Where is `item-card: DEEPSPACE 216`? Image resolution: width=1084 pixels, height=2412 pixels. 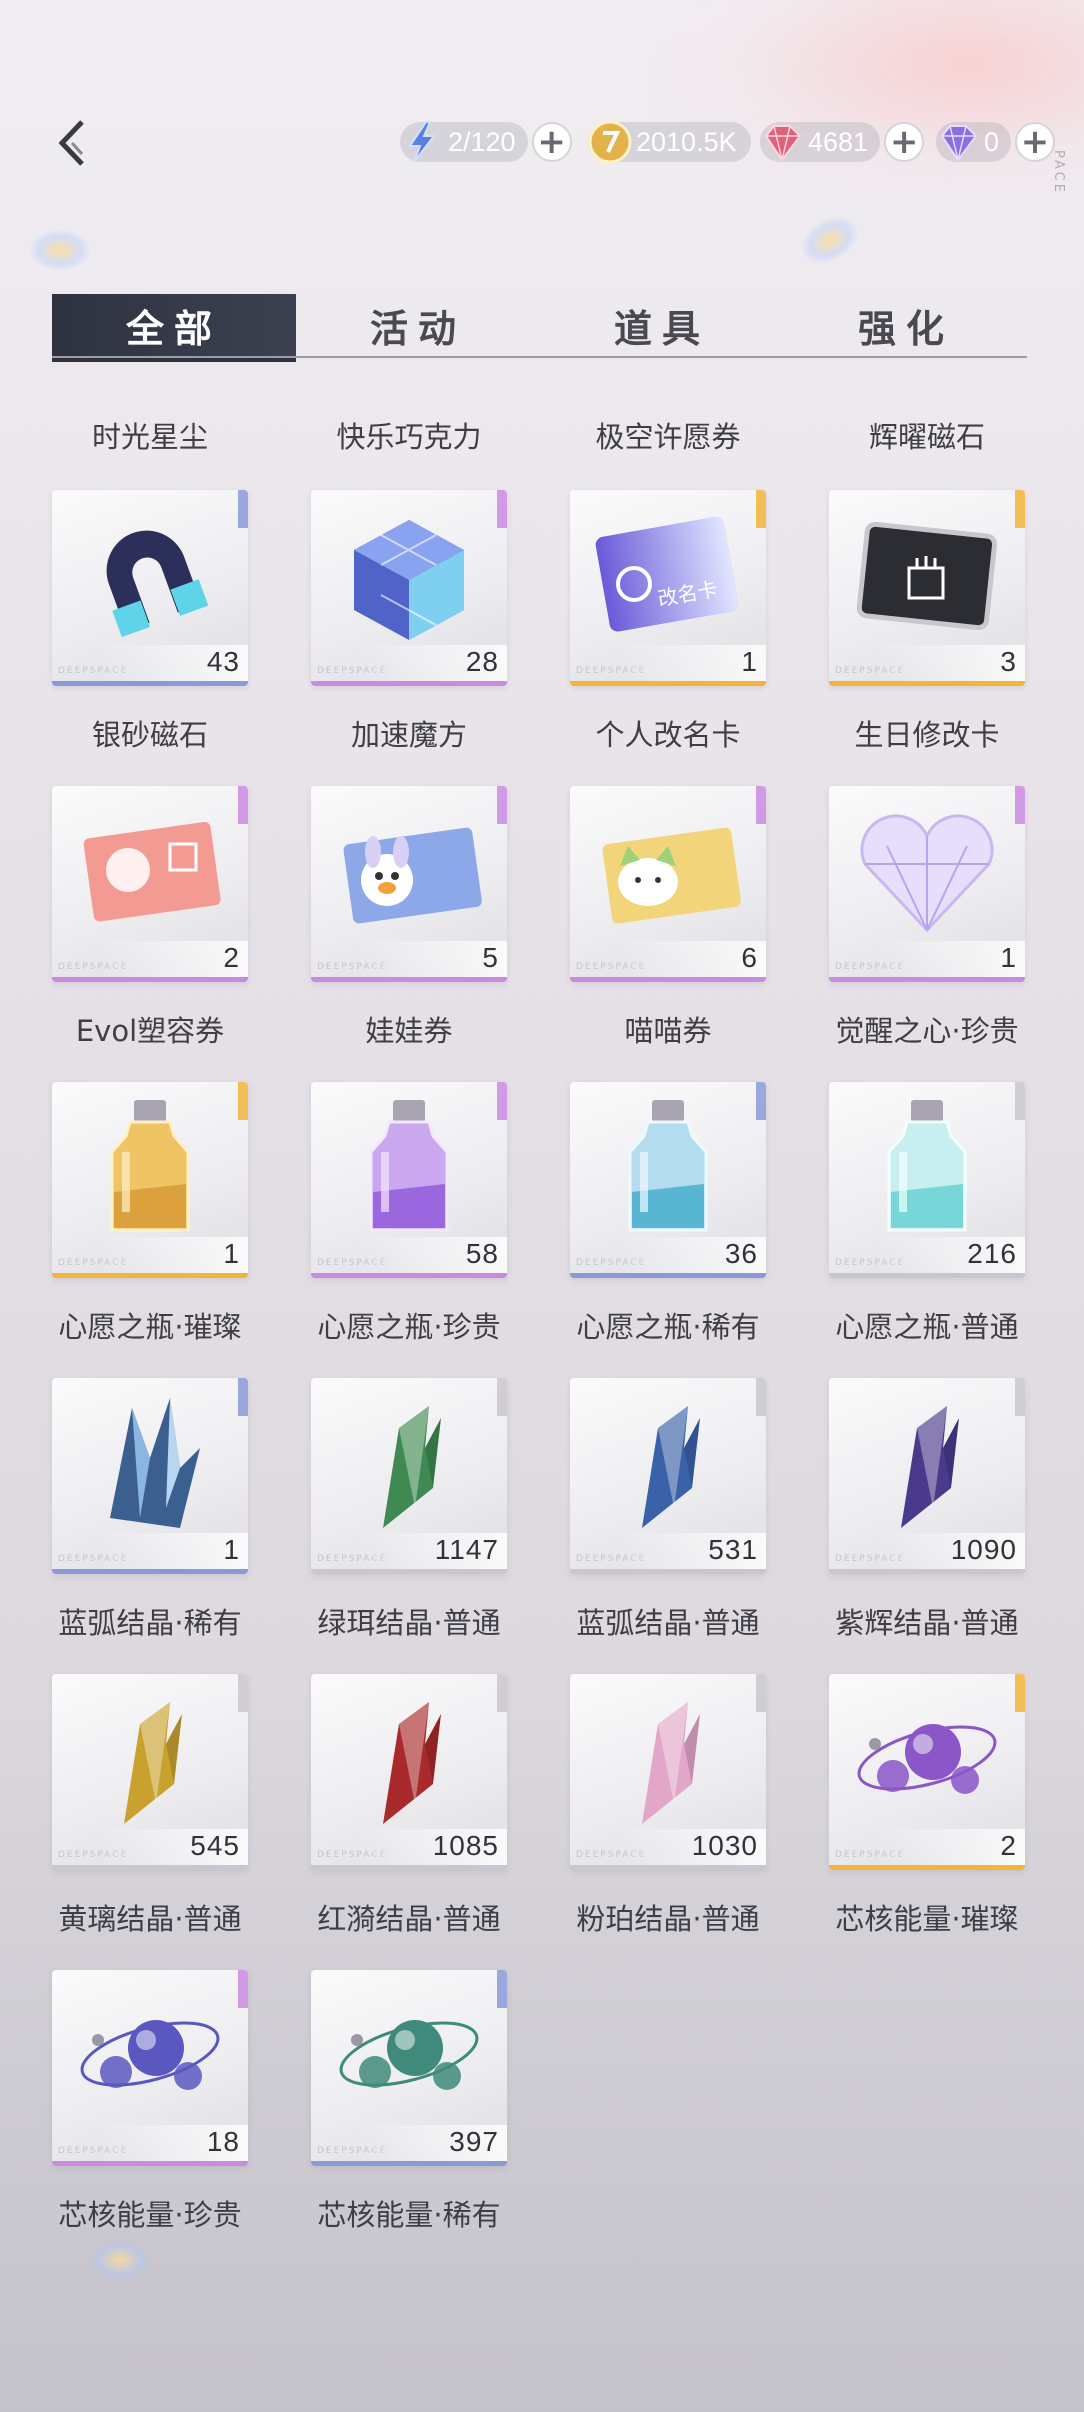
item-card: DEEPSPACE 216 is located at coordinates (927, 1180).